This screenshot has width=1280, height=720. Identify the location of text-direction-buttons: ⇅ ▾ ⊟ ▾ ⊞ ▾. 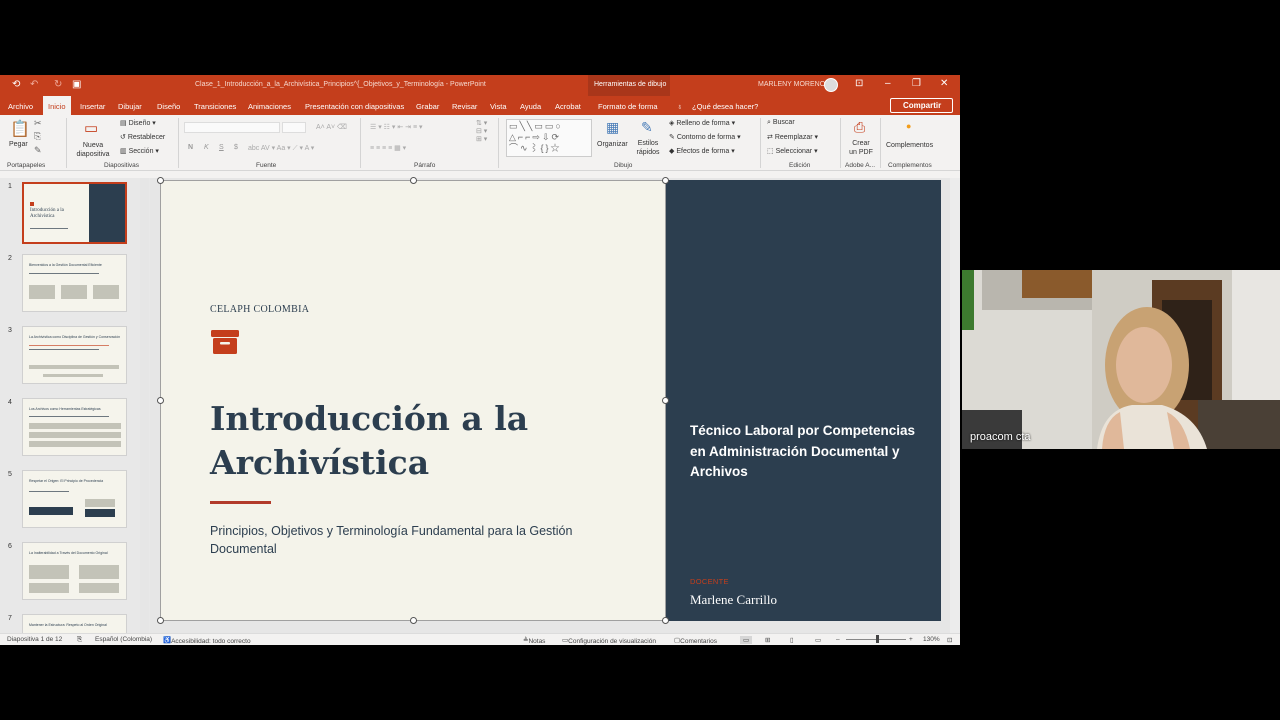
(481, 131).